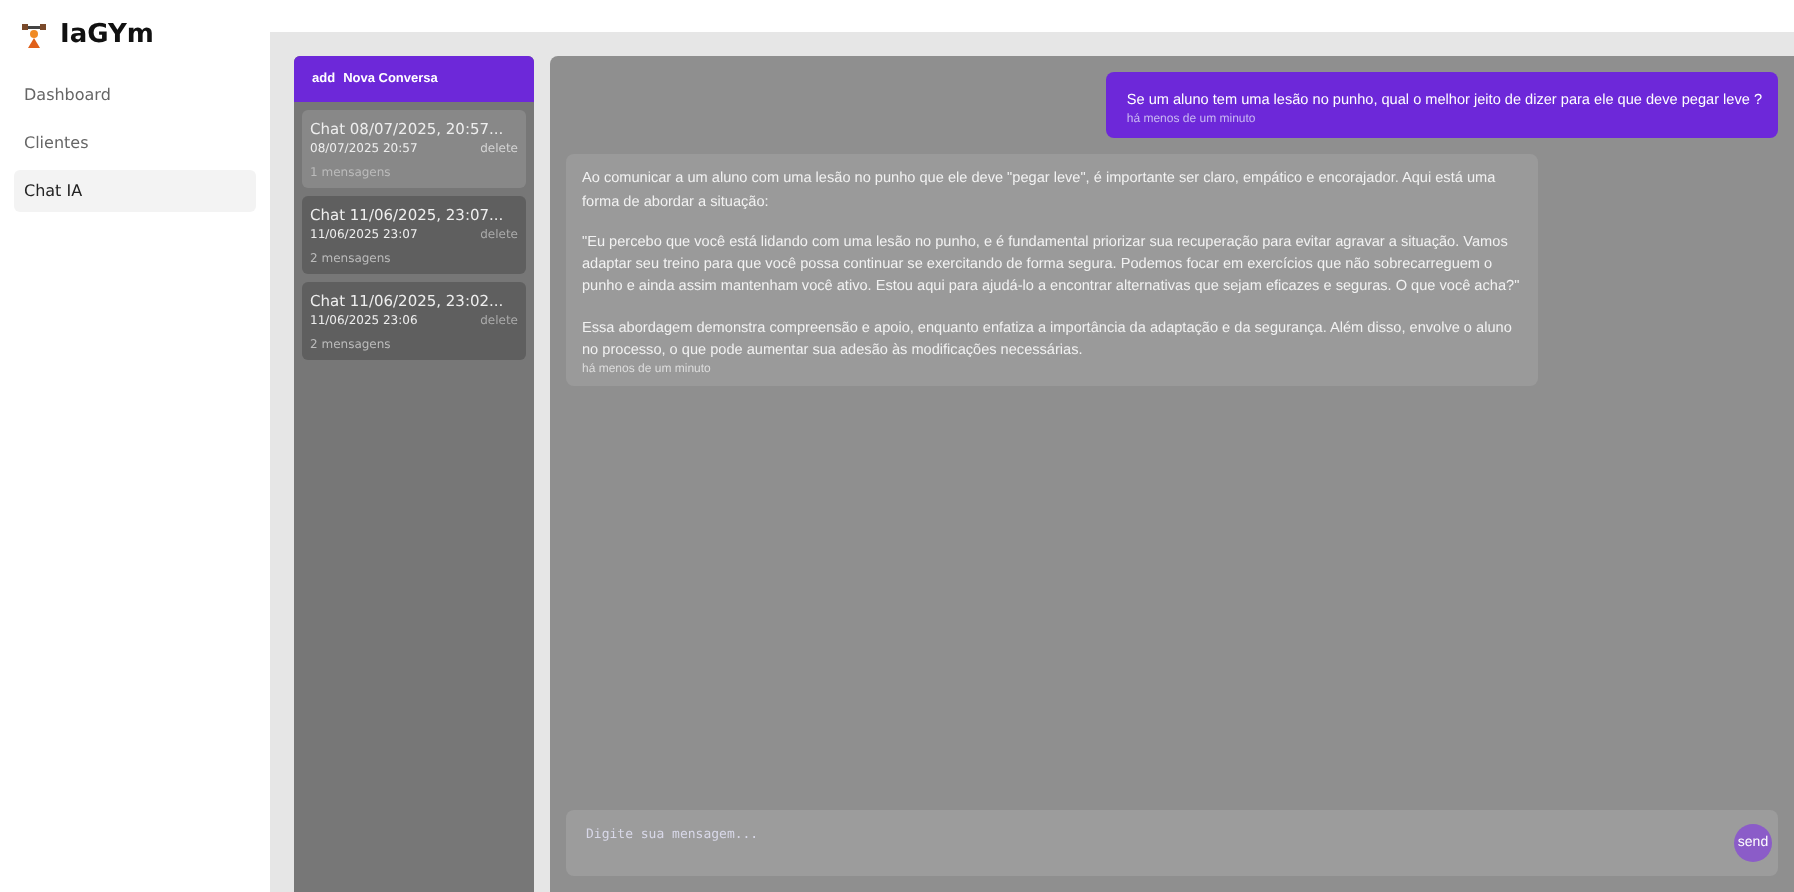 This screenshot has height=892, width=1794. Describe the element at coordinates (135, 191) in the screenshot. I see `nav-item: Chat IA` at that location.